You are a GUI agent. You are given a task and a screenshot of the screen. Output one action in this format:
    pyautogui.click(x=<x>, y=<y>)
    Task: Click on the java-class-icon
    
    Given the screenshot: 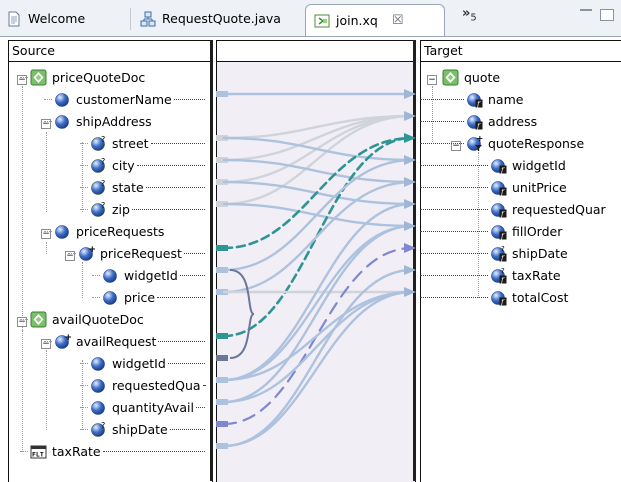 What is the action you would take?
    pyautogui.click(x=148, y=18)
    